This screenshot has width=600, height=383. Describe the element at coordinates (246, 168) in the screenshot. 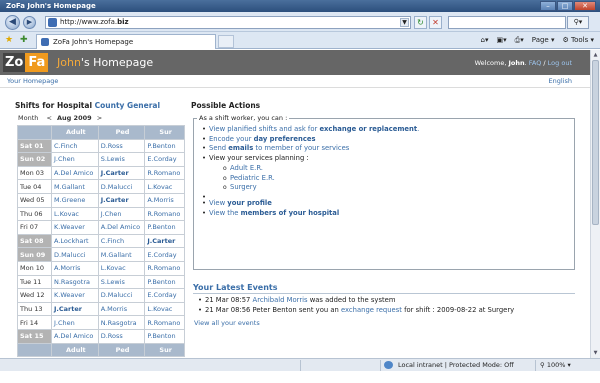

I see `service-adult-link: Adult E.R.` at that location.